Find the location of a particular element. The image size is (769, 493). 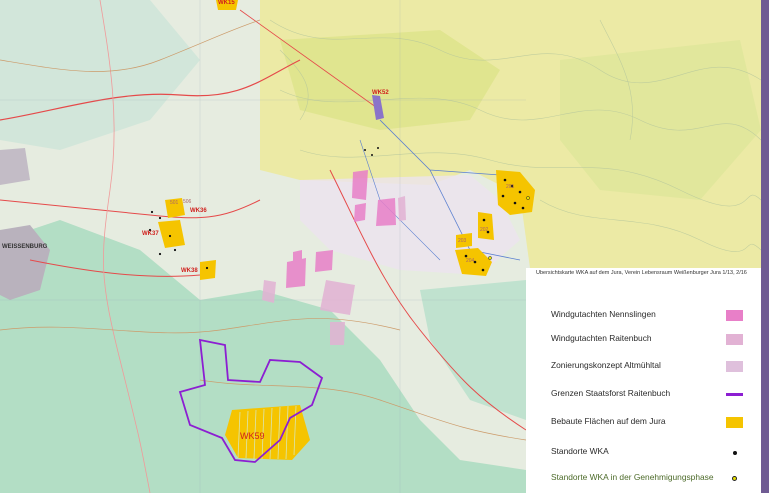

legend-item-zonierungskonzept: Zonierungskonzept Altmühltal is located at coordinates (643, 367).